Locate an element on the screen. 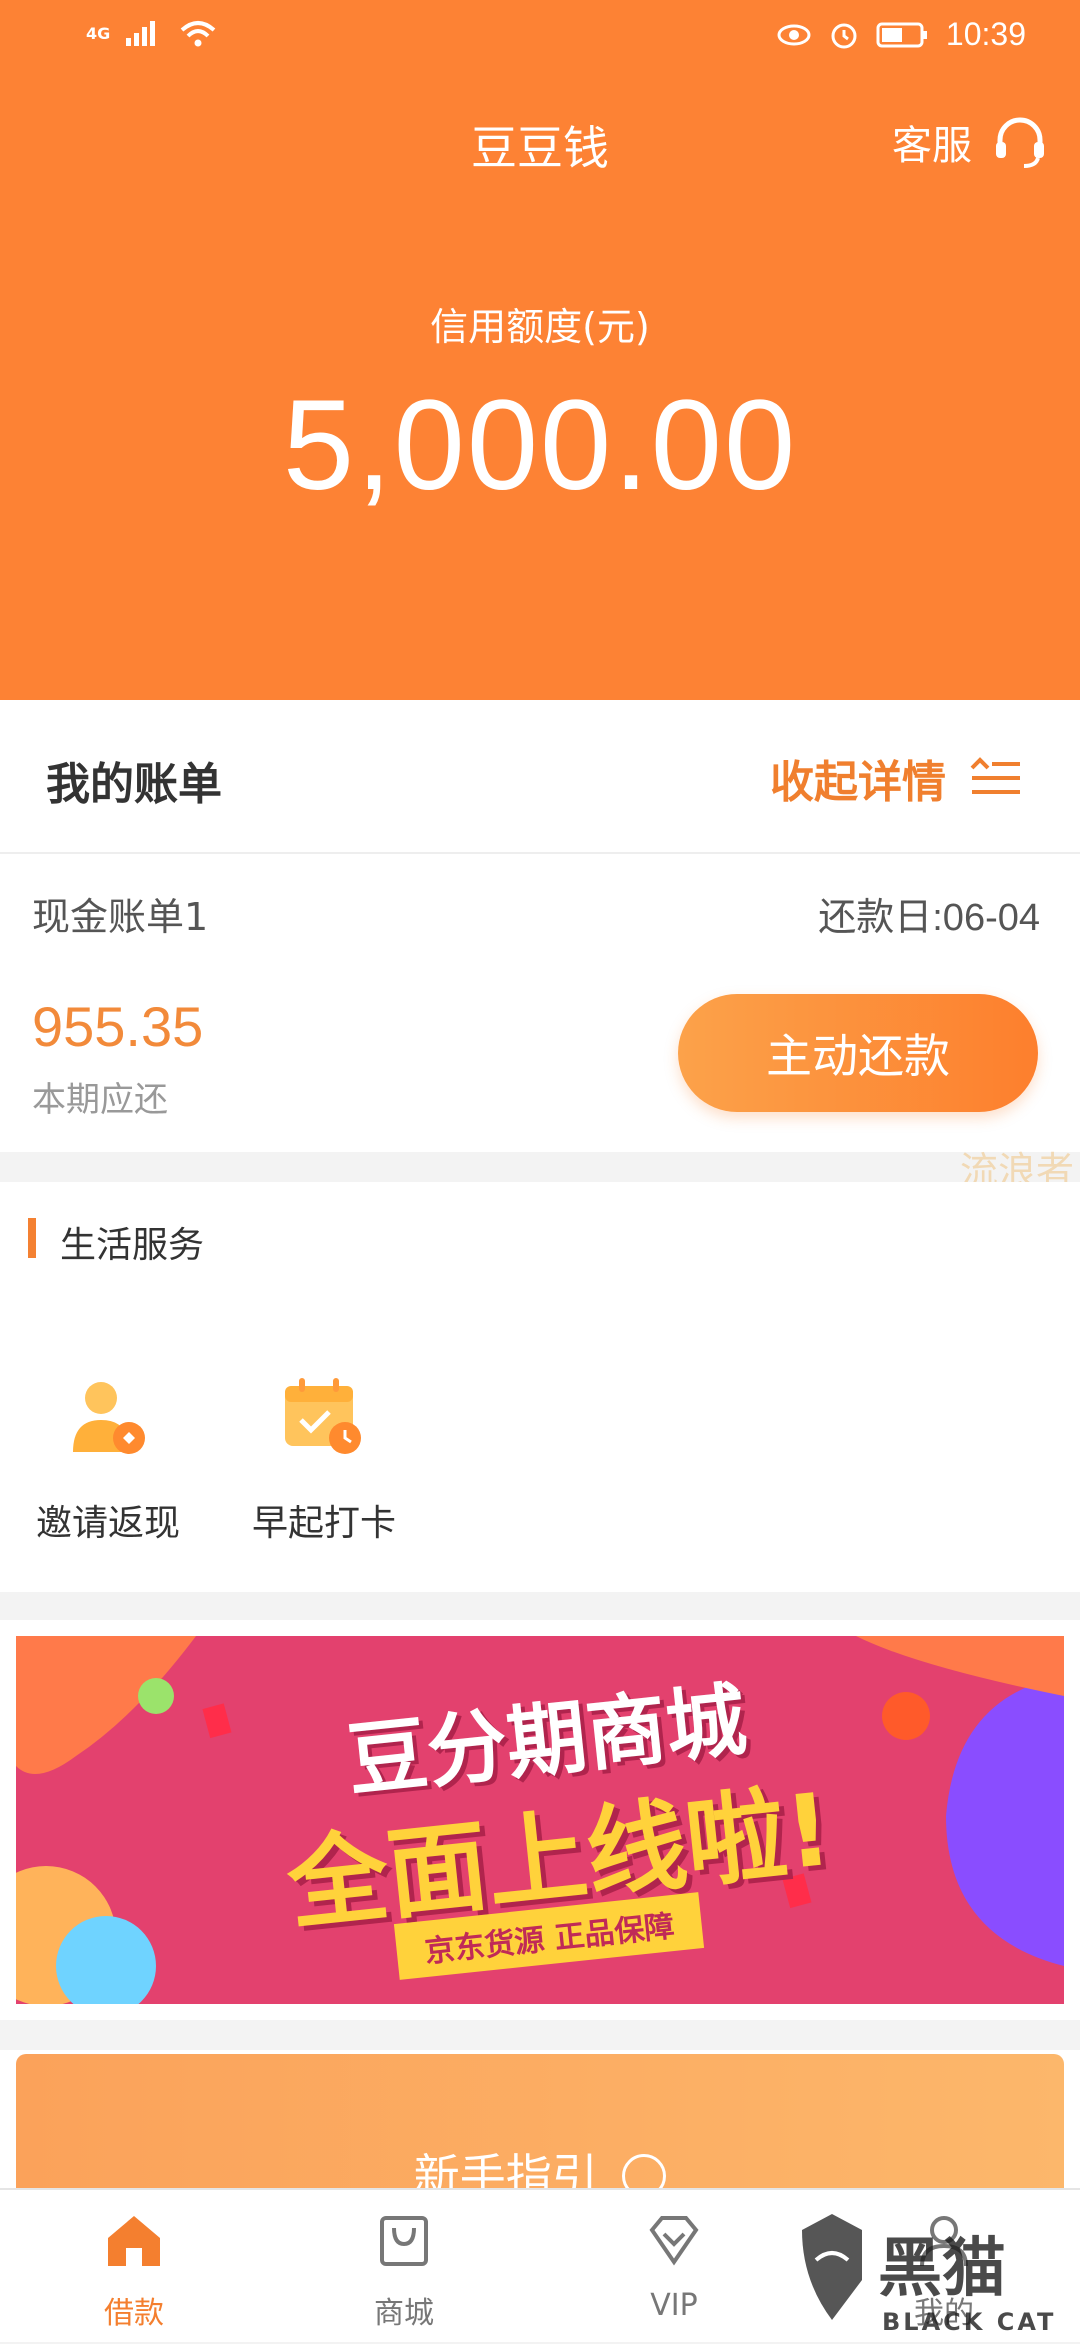 The width and height of the screenshot is (1080, 2344). due-amount: 955.35 is located at coordinates (118, 1026).